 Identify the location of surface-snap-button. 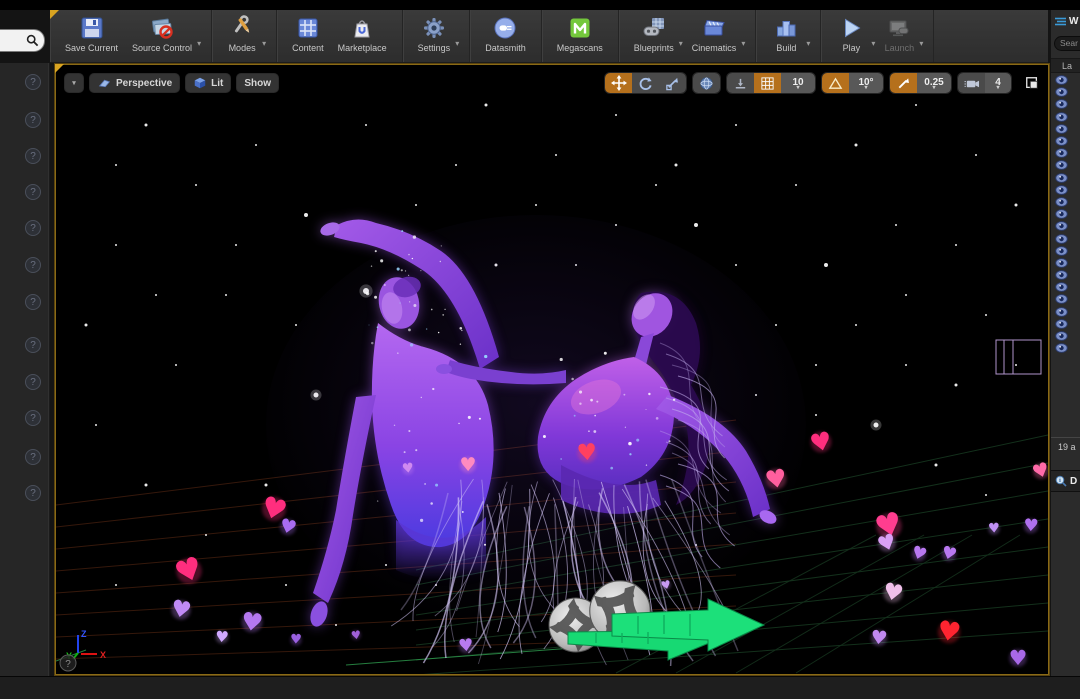
(740, 83).